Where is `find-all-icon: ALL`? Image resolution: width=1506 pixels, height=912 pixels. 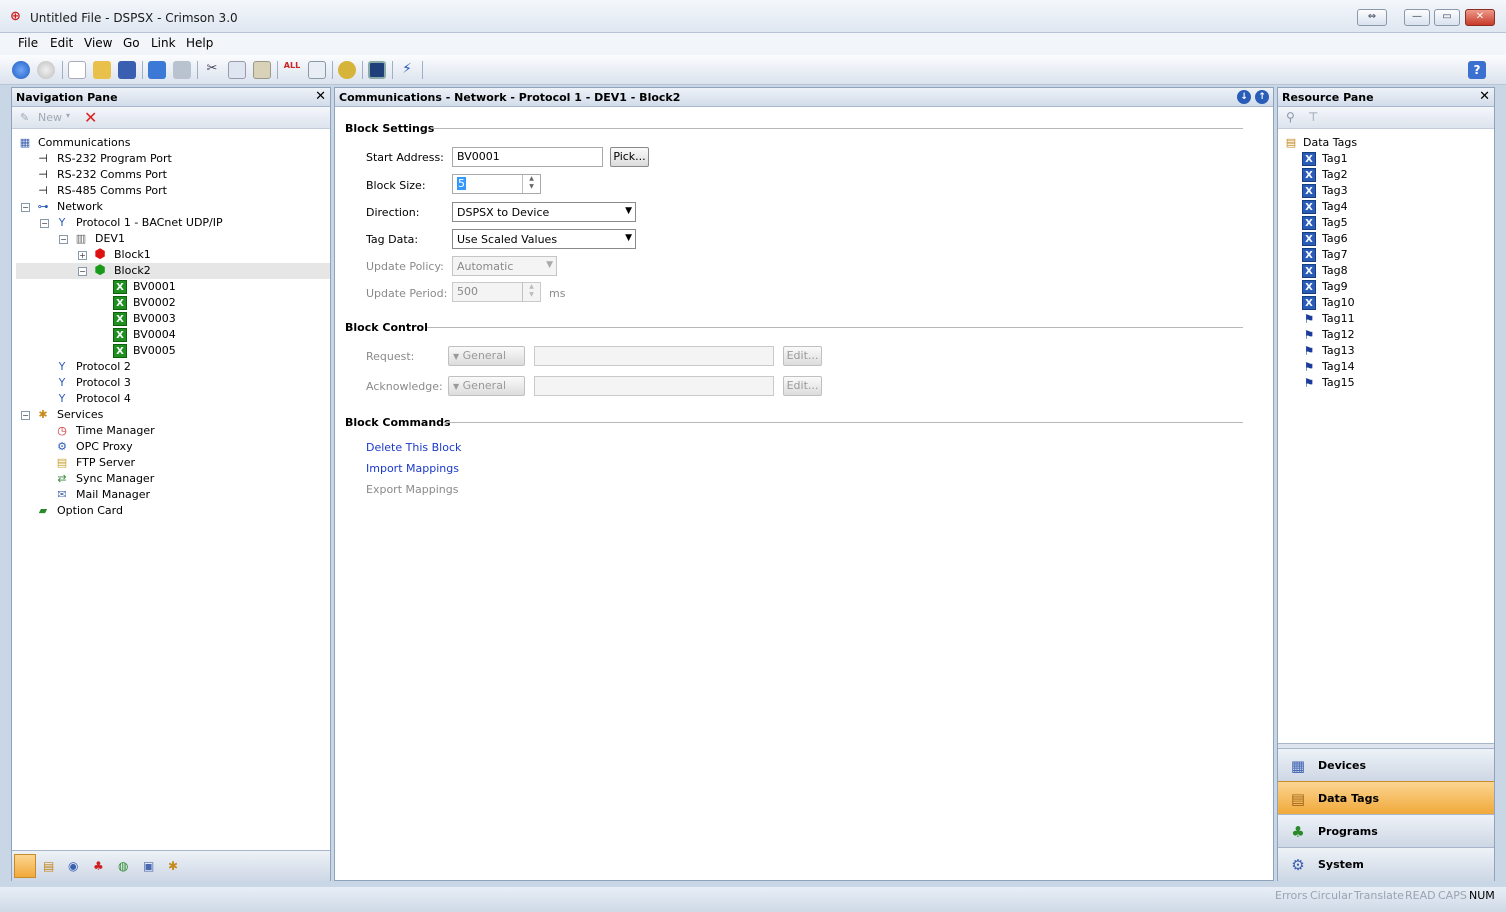 find-all-icon: ALL is located at coordinates (292, 70).